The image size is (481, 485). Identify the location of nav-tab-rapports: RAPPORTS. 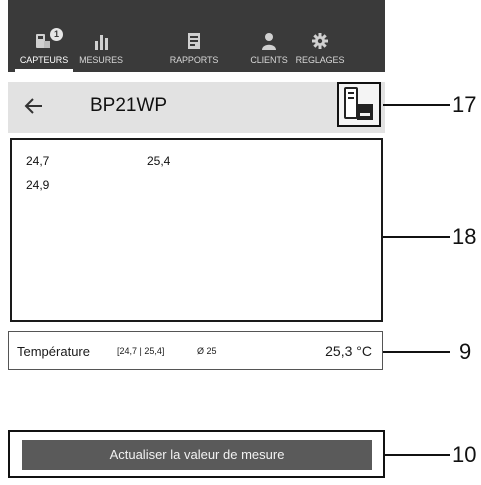
(194, 51).